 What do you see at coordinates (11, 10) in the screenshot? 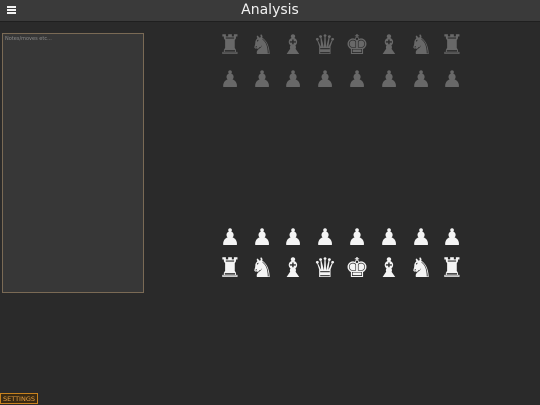
I see `hamburger-menu-icon` at bounding box center [11, 10].